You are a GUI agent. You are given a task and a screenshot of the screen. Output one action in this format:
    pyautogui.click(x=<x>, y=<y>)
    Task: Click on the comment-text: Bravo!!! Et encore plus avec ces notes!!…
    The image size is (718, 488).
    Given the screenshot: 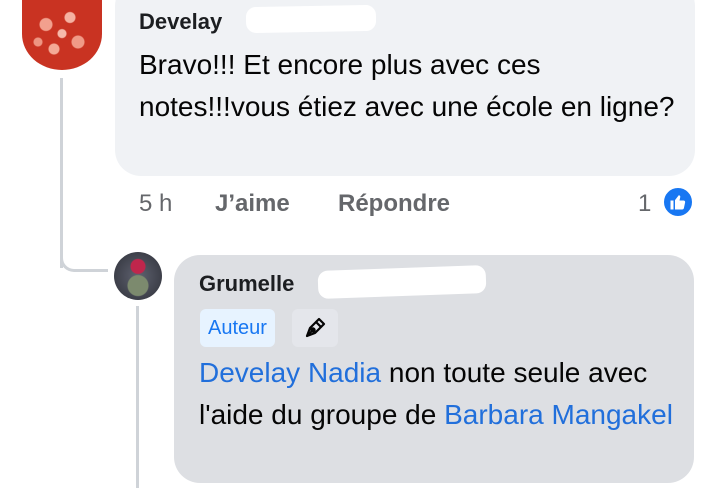 What is the action you would take?
    pyautogui.click(x=407, y=85)
    